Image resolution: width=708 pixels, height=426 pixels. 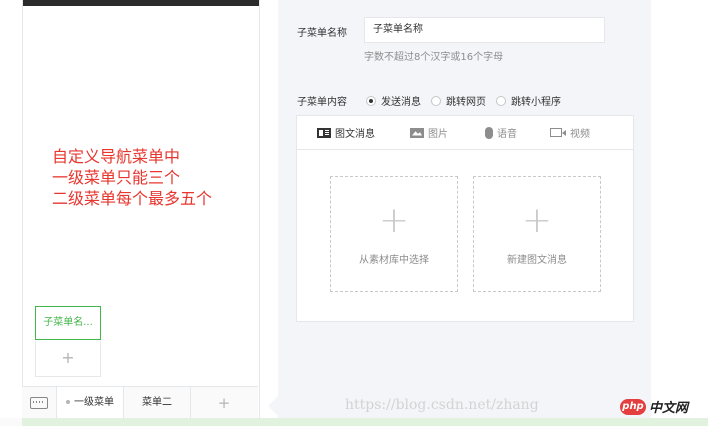 What do you see at coordinates (484, 30) in the screenshot?
I see `submenu-name-input: 子菜单名称` at bounding box center [484, 30].